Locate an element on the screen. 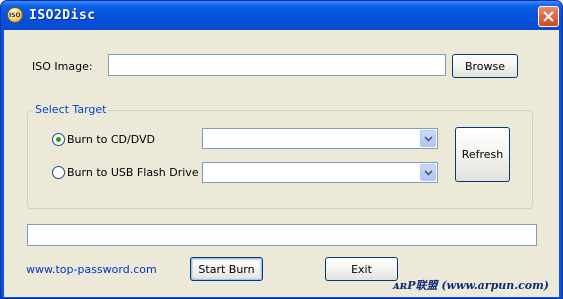  usb-drive-select is located at coordinates (320, 172).